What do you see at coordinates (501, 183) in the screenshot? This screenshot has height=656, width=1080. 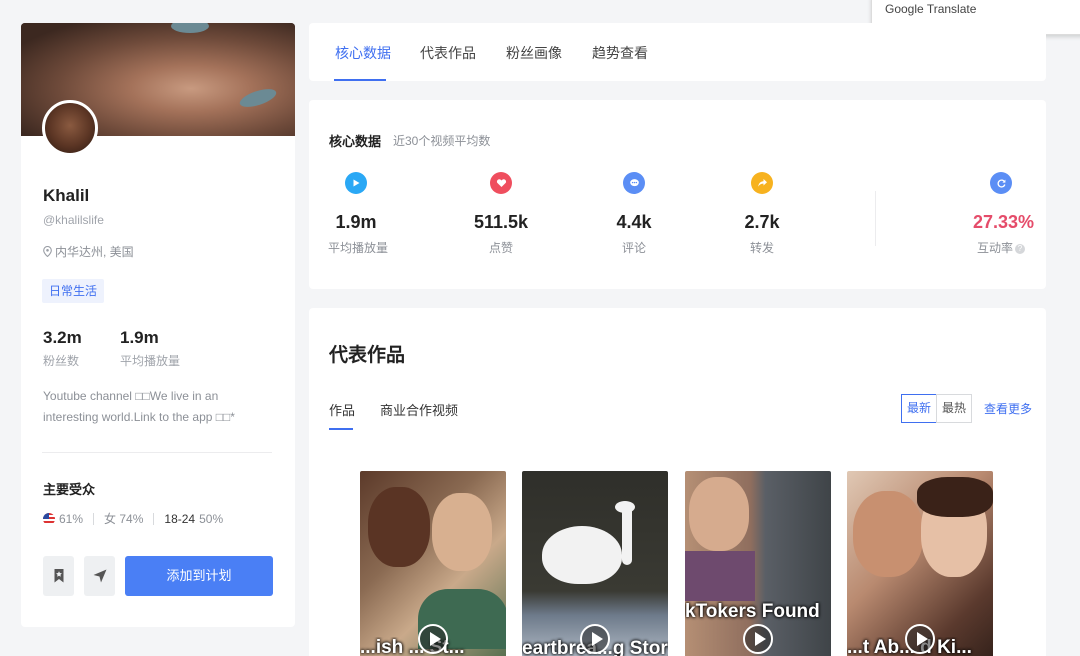 I see `heart-icon` at bounding box center [501, 183].